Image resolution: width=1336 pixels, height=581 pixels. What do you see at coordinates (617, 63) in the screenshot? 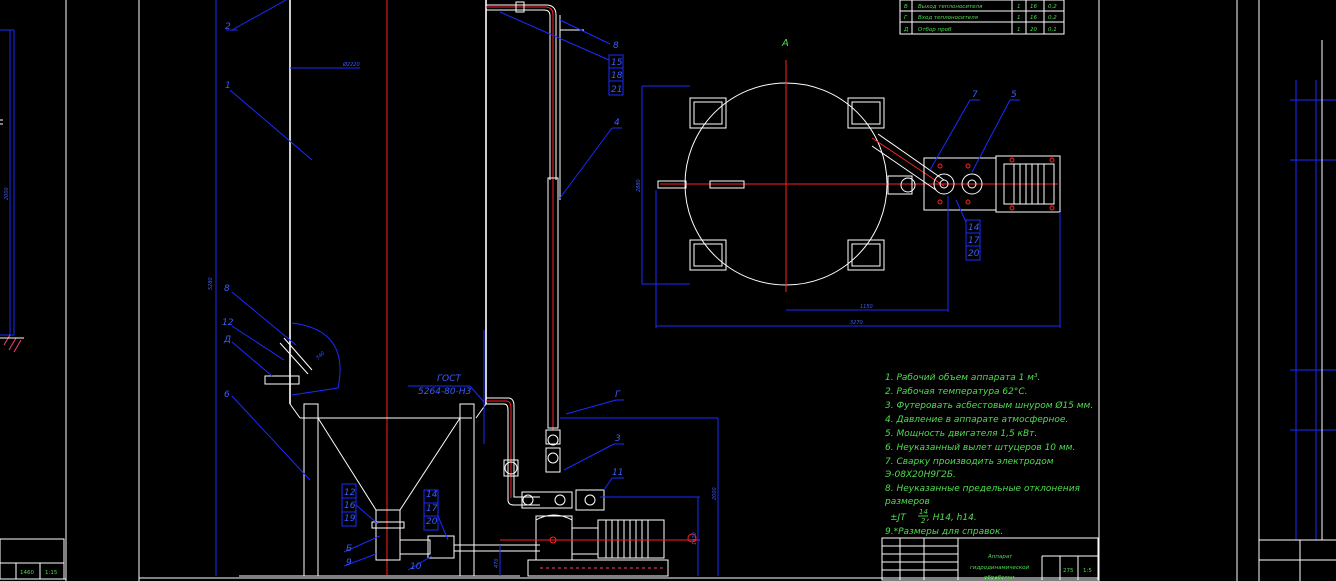
I see `callout-15r: 15` at bounding box center [617, 63].